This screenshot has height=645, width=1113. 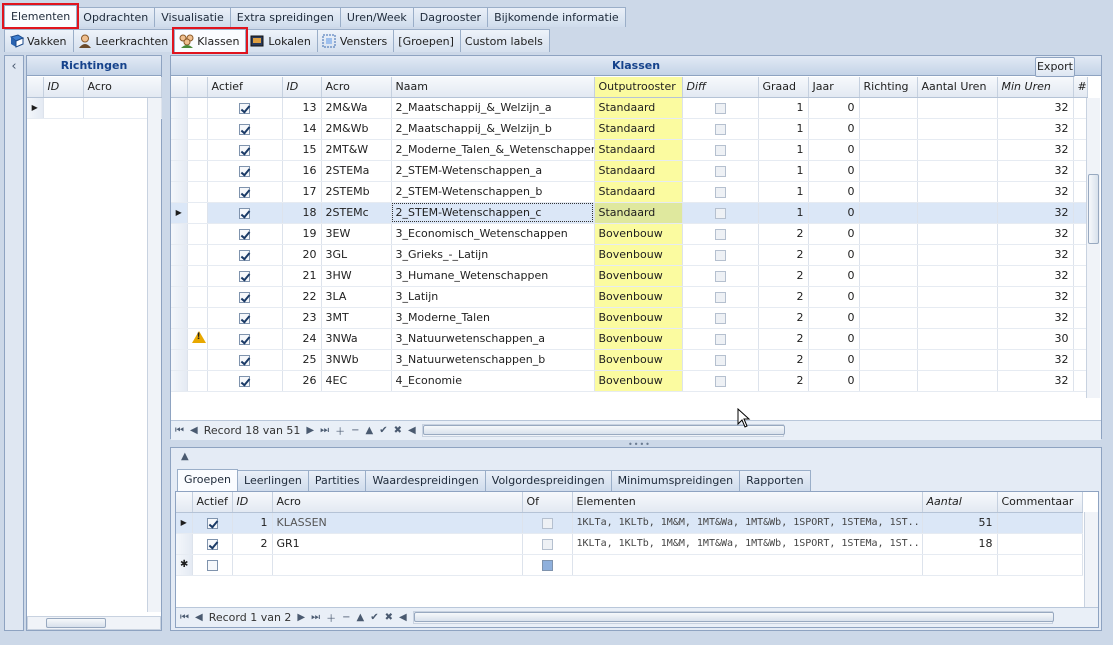 What do you see at coordinates (355, 40) in the screenshot?
I see `sub-tab-vensters: Vensters` at bounding box center [355, 40].